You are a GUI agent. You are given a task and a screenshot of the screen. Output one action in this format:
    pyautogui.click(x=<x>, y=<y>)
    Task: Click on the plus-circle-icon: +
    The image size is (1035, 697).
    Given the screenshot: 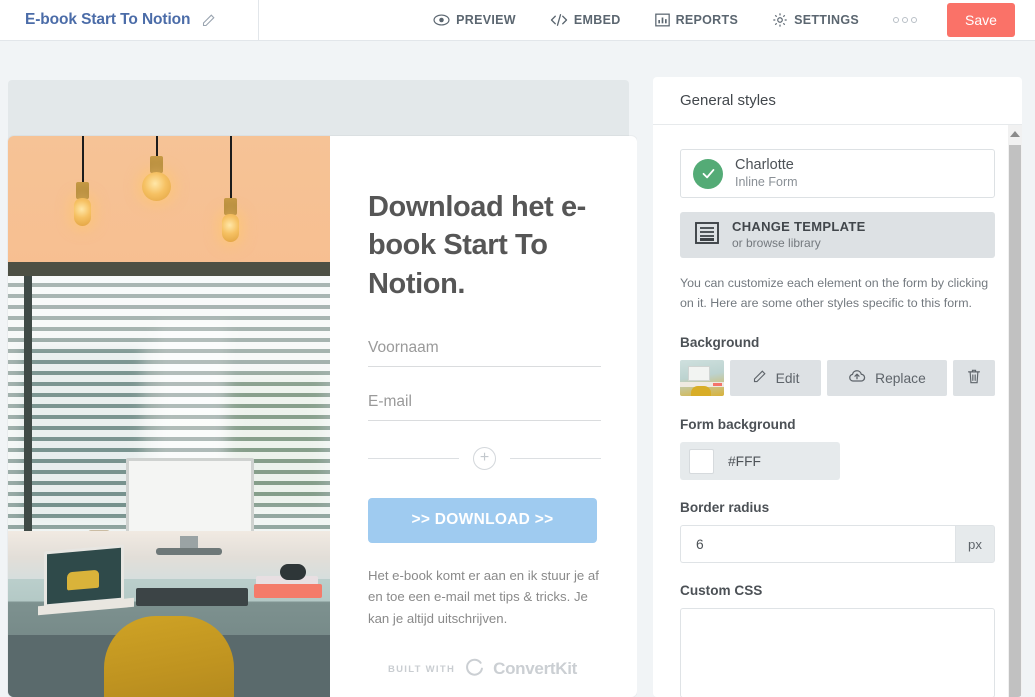 What is the action you would take?
    pyautogui.click(x=484, y=458)
    